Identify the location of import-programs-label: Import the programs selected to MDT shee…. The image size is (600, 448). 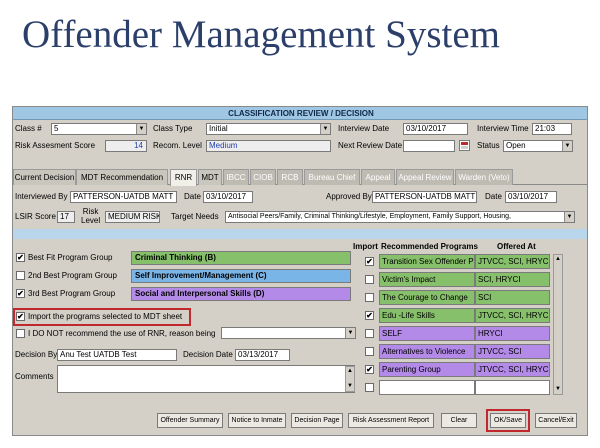
(105, 316).